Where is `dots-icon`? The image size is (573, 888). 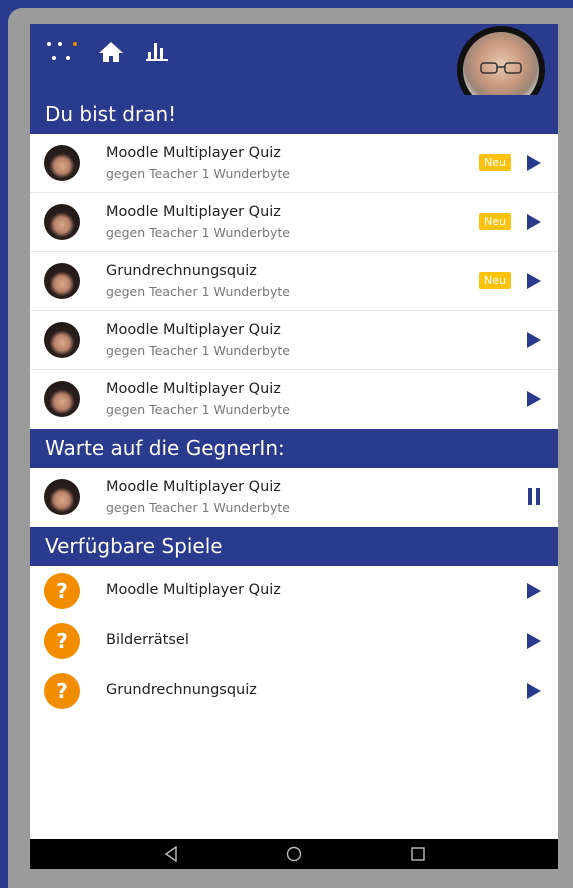
dots-icon is located at coordinates (62, 52).